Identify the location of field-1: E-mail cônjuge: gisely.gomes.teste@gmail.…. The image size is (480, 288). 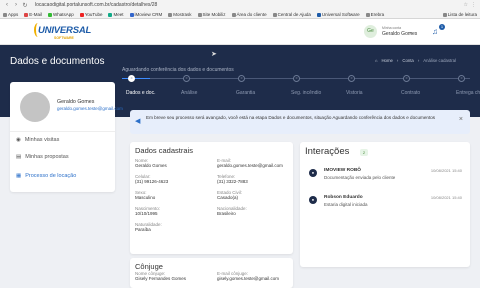
(248, 276).